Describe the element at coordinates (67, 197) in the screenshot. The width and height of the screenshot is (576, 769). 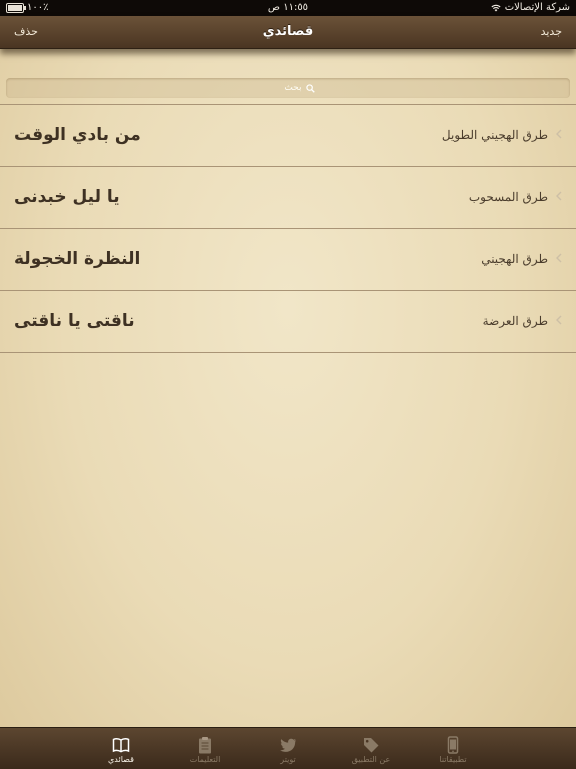
I see `poem-title: يا ليل خبدنى` at that location.